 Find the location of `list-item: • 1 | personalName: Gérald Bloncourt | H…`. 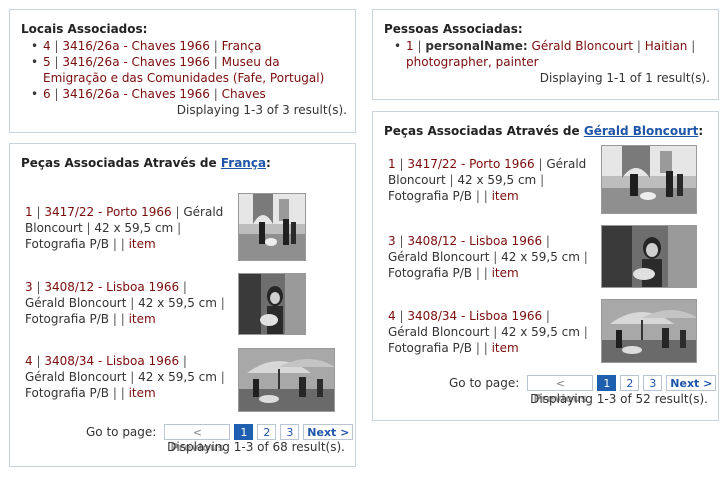

list-item: • 1 | personalName: Gérald Bloncourt | H… is located at coordinates (545, 54).